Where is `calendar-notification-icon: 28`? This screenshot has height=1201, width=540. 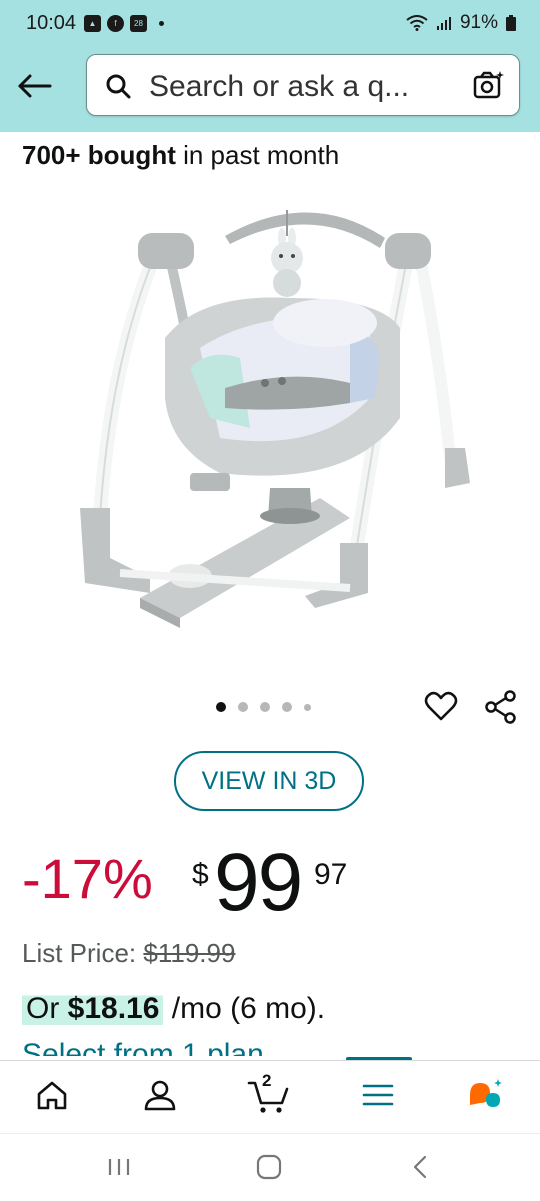 calendar-notification-icon: 28 is located at coordinates (138, 23).